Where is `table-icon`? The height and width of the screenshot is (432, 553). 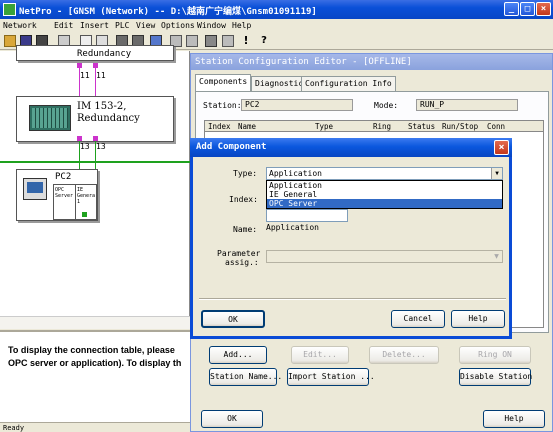 table-icon is located at coordinates (228, 41).